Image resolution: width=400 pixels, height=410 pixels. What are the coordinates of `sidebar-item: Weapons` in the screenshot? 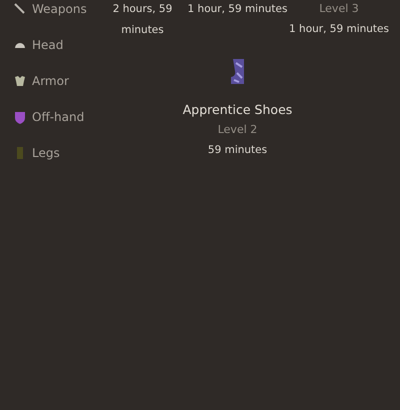 It's located at (59, 9).